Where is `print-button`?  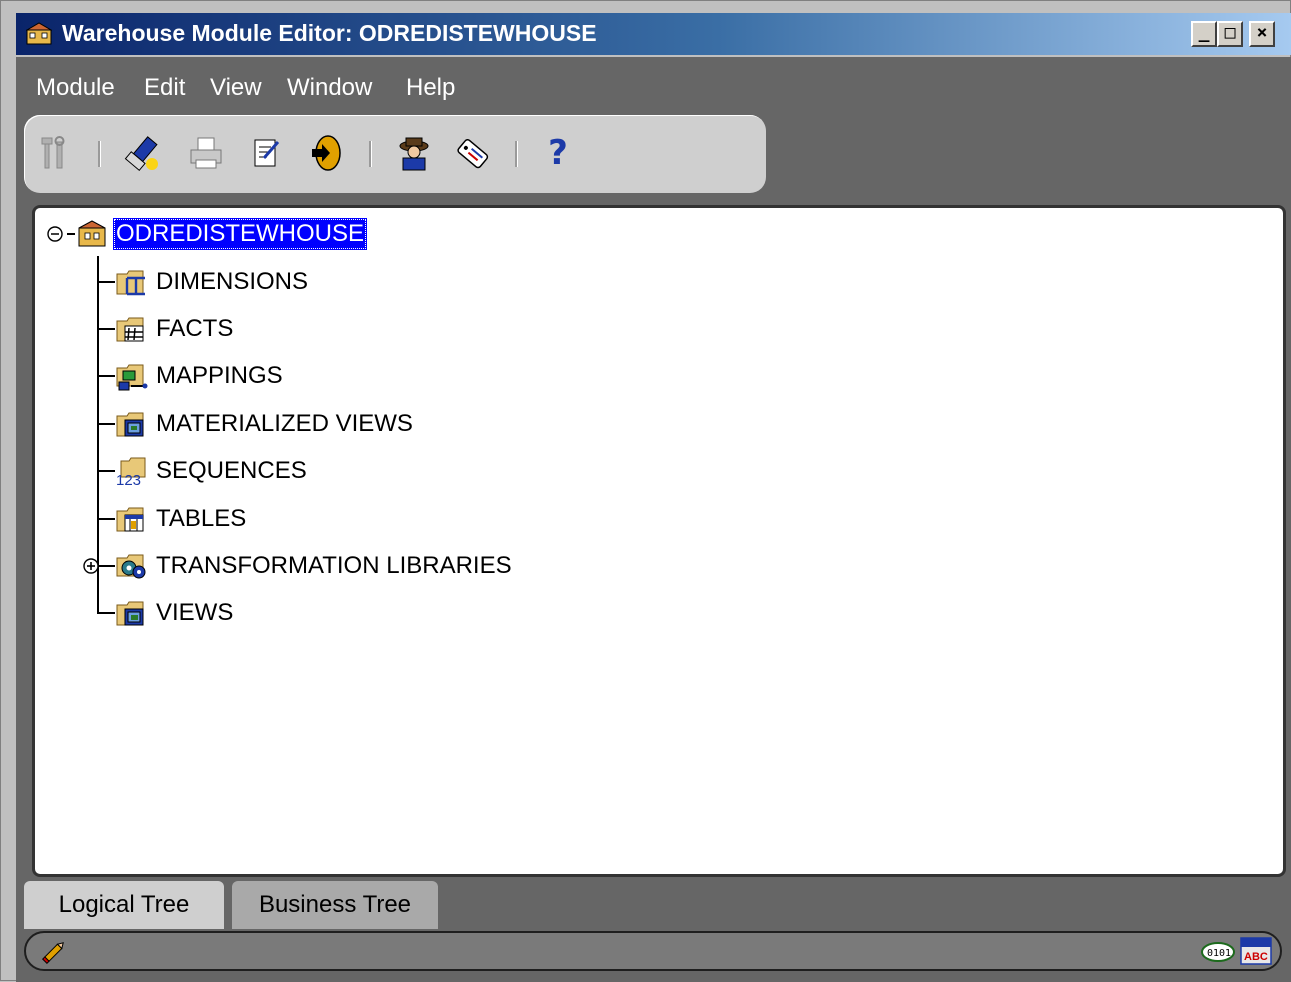 print-button is located at coordinates (206, 153).